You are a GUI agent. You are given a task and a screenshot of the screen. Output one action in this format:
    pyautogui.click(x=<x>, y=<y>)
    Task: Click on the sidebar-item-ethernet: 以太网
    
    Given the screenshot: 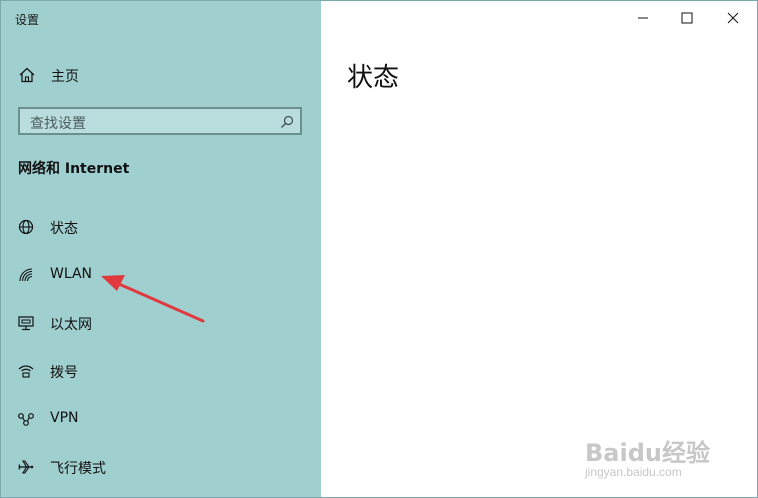 What is the action you would take?
    pyautogui.click(x=161, y=323)
    